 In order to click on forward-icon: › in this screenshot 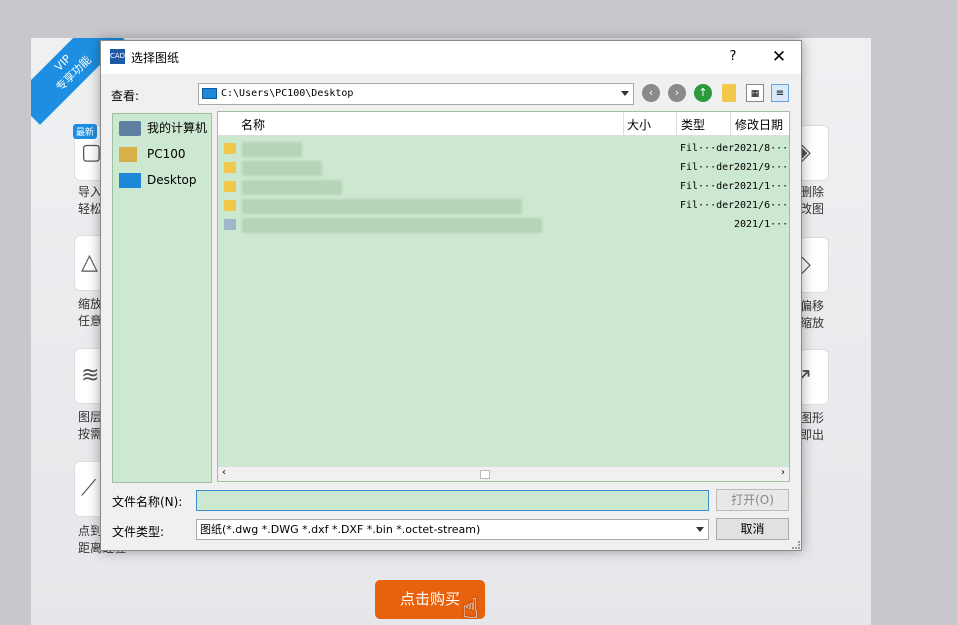, I will do `click(677, 93)`.